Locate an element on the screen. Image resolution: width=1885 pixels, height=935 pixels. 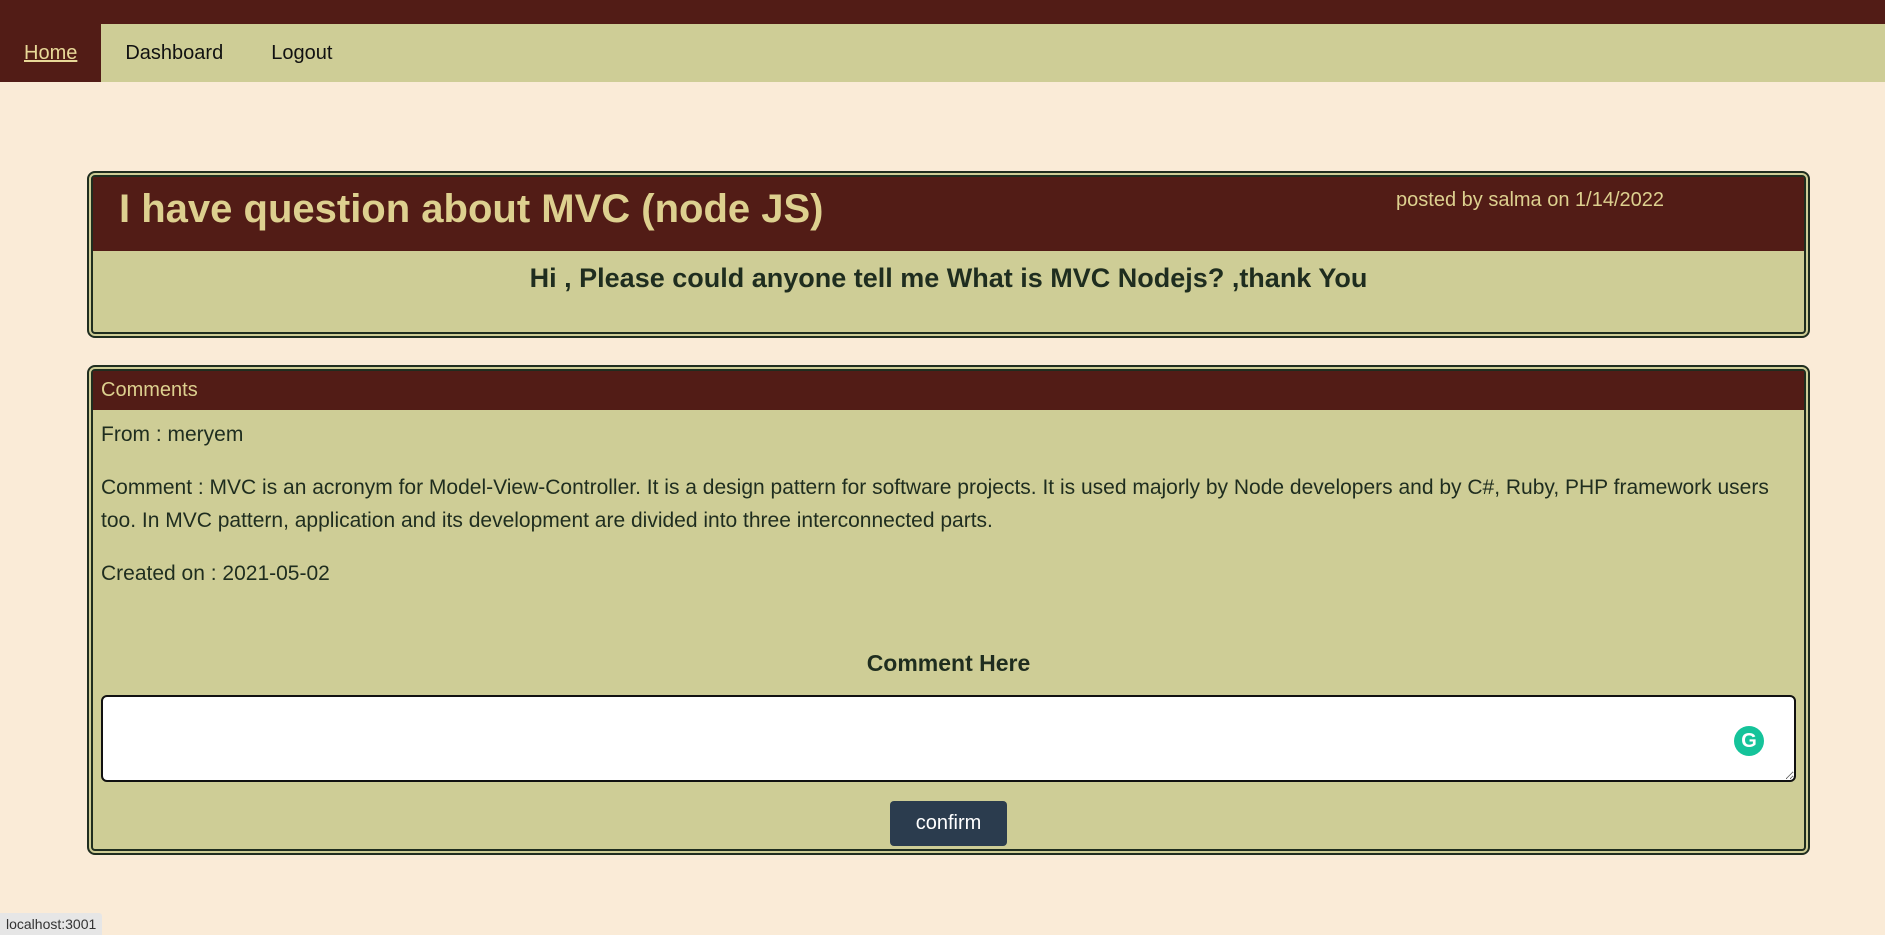
comment-input-wrapper: G is located at coordinates (948, 741).